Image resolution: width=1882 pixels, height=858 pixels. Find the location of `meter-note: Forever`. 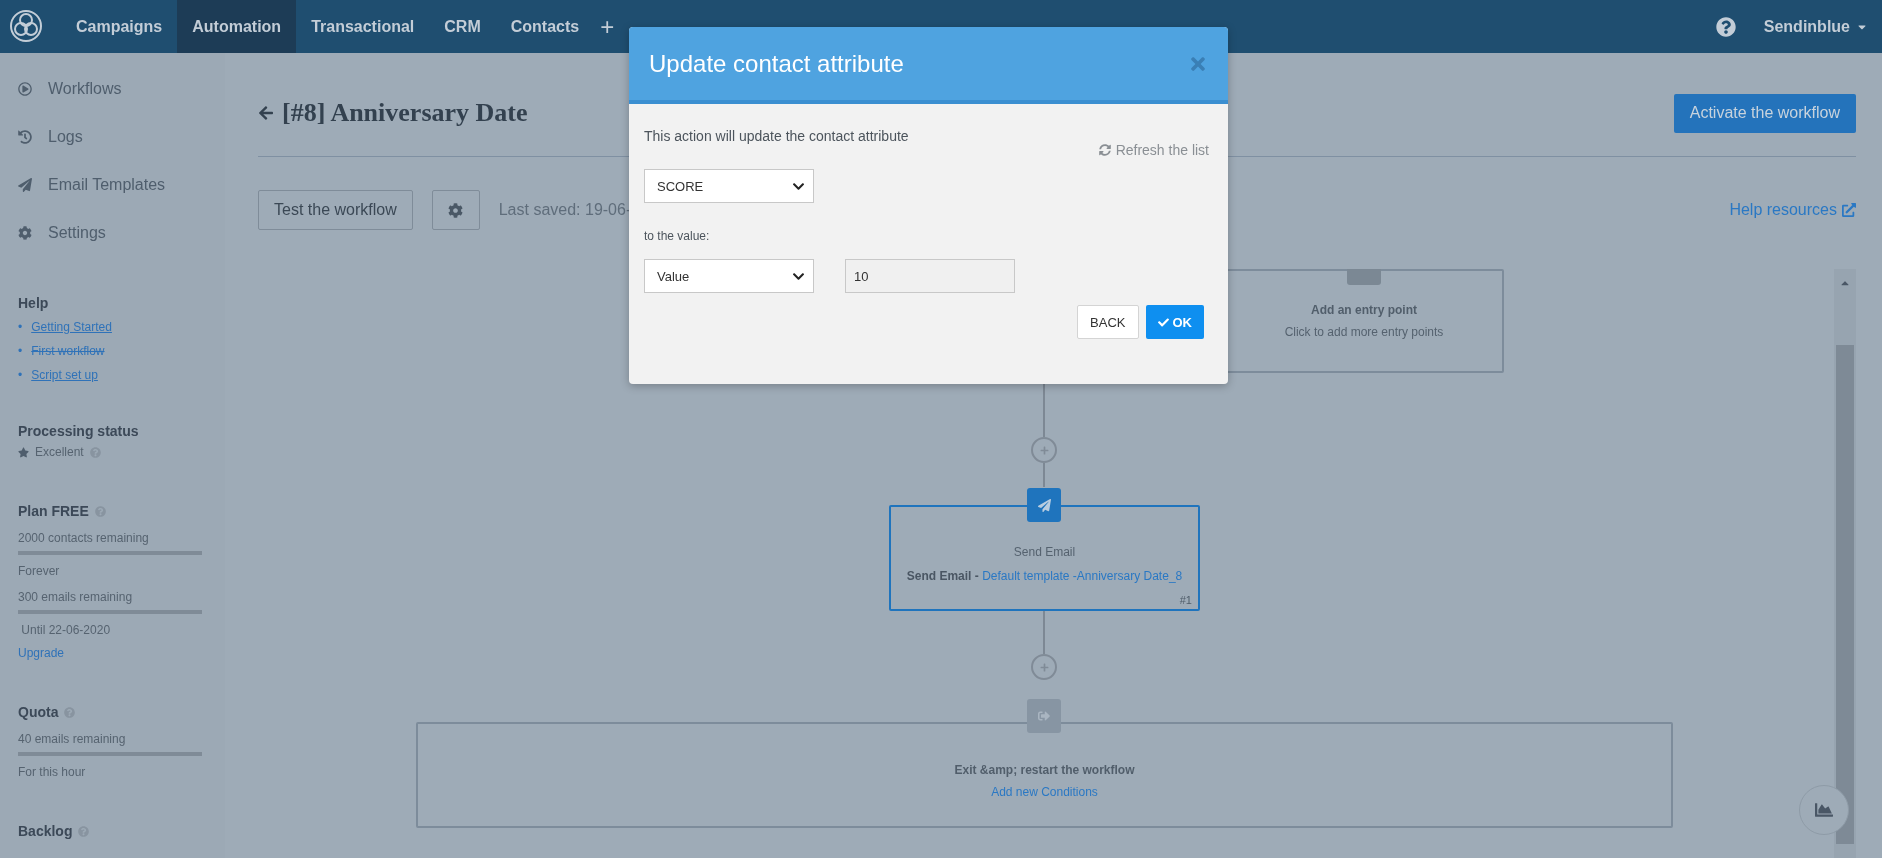

meter-note: Forever is located at coordinates (39, 571).